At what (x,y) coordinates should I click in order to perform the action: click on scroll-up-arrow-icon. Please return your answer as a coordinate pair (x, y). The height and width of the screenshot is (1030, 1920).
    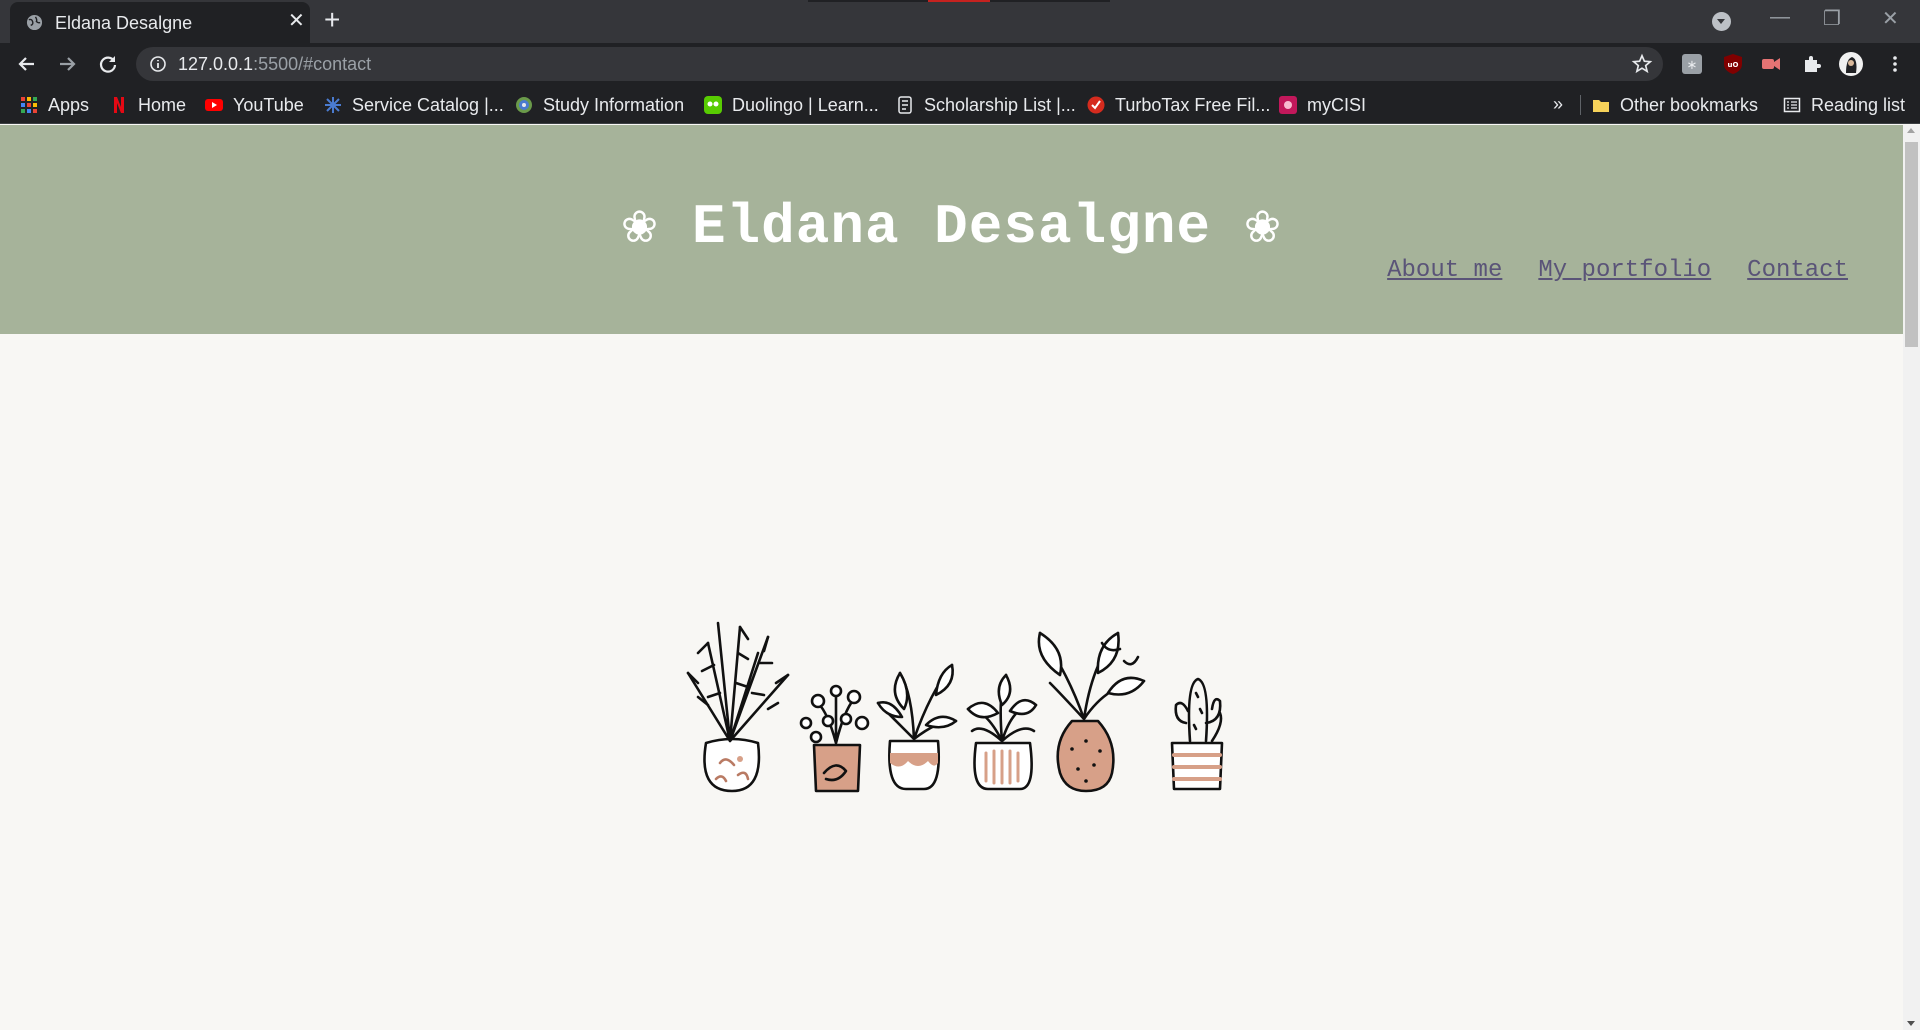
    Looking at the image, I should click on (1911, 130).